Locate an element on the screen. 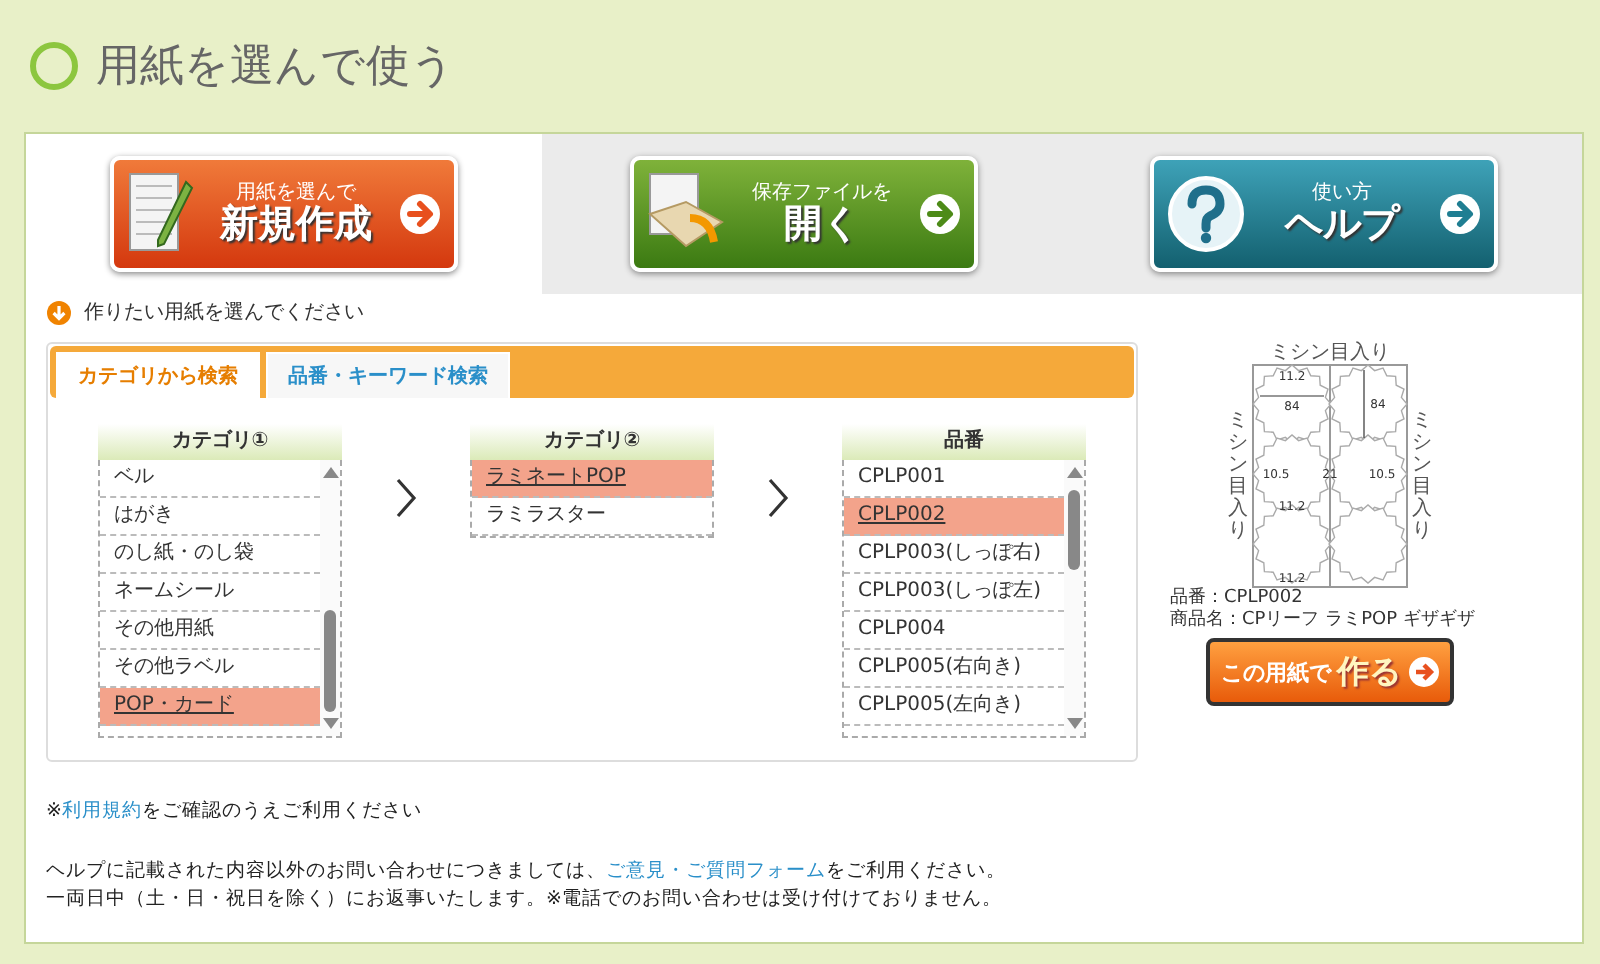  note-text: 一両日中（土・日・祝日を除く）にお返事いたします。※電話でのお問い合わせは受け付けておりません。 is located at coordinates (525, 900).